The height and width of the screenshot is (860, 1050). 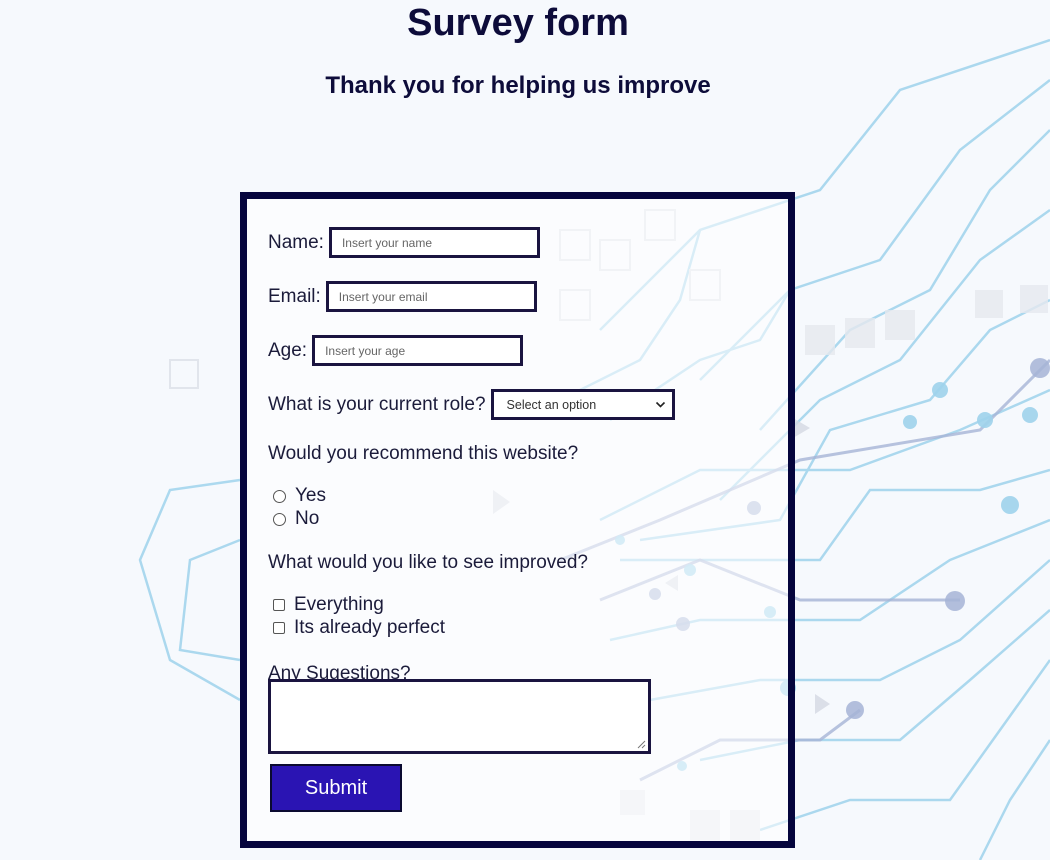 I want to click on role-select-value: Select an option, so click(x=551, y=404).